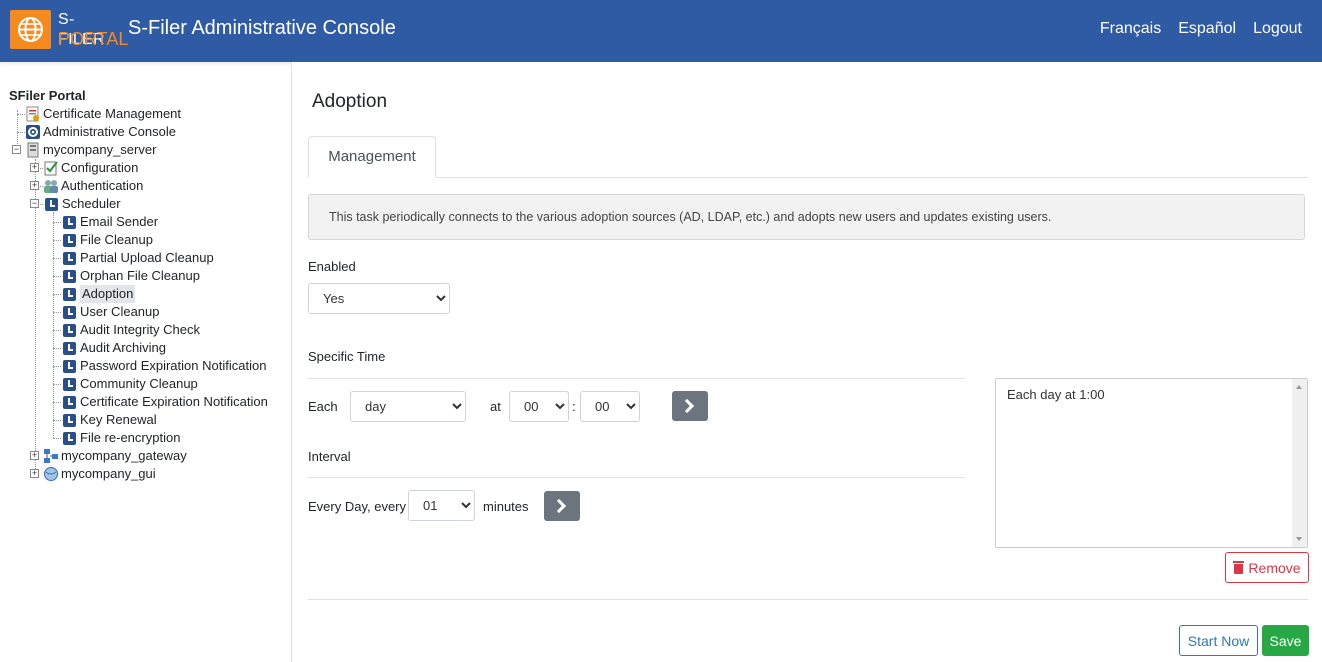 The image size is (1322, 662). I want to click on tree-item-label: Scheduler, so click(91, 203).